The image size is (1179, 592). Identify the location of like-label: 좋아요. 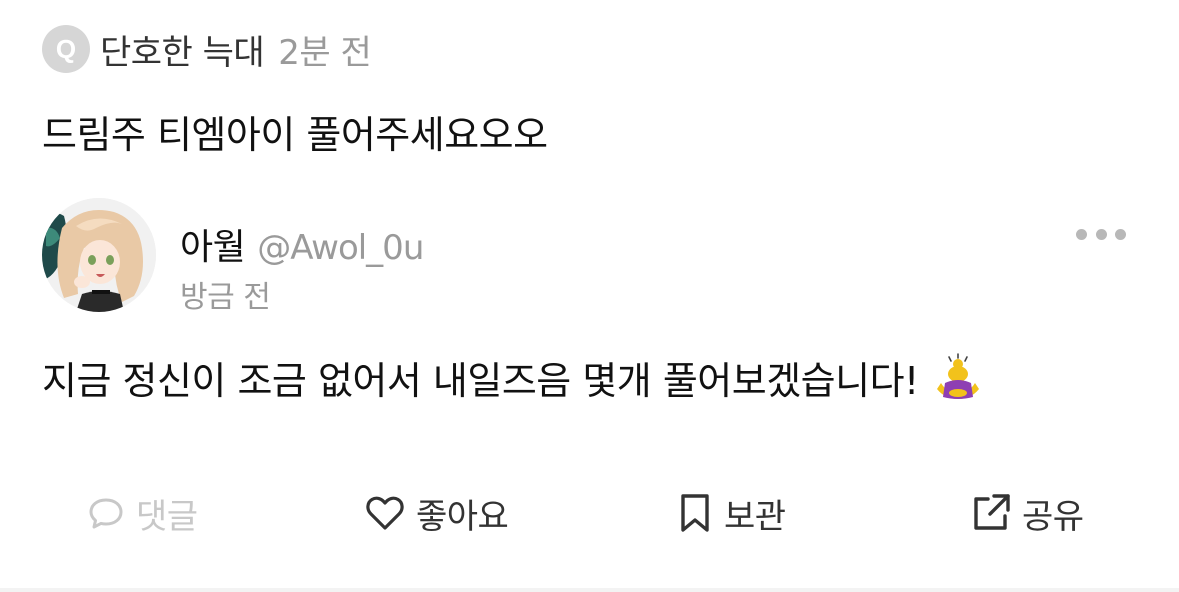
(462, 516).